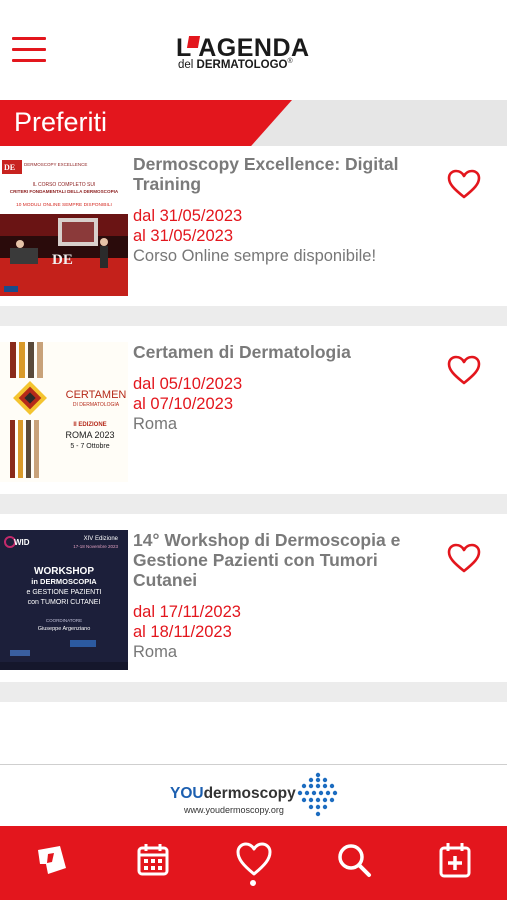 Image resolution: width=507 pixels, height=900 pixels. Describe the element at coordinates (153, 860) in the screenshot. I see `calendar-icon` at that location.